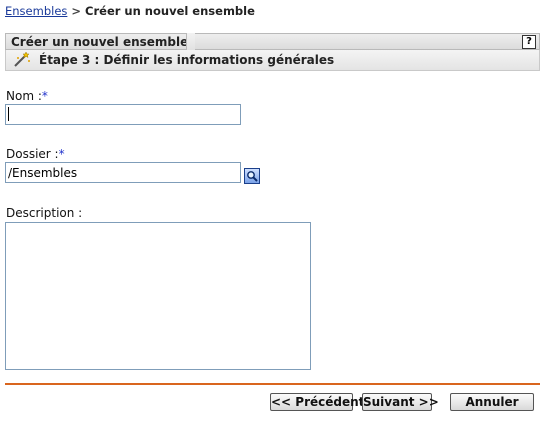 The width and height of the screenshot is (550, 424). What do you see at coordinates (123, 114) in the screenshot?
I see `name-input` at bounding box center [123, 114].